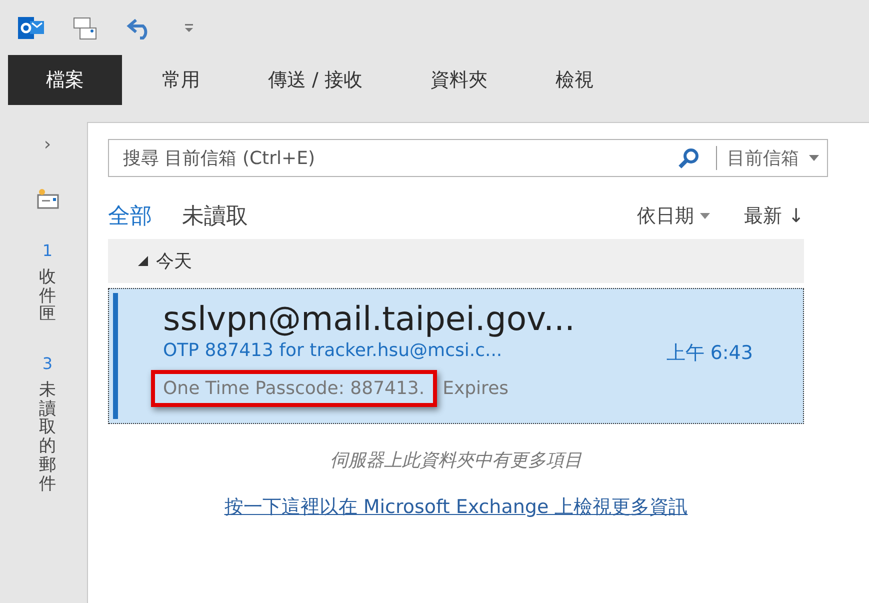 The image size is (869, 603). What do you see at coordinates (130, 216) in the screenshot?
I see `filter-tab: 全部` at bounding box center [130, 216].